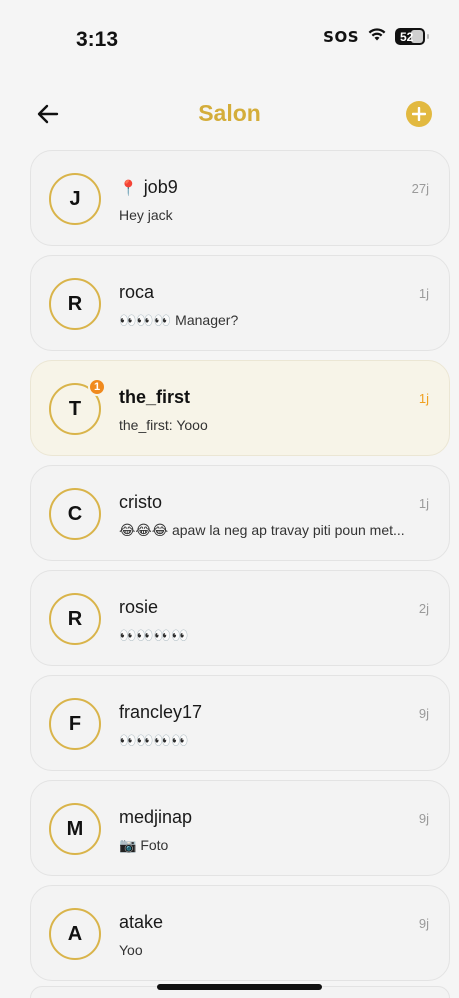 Image resolution: width=459 pixels, height=998 pixels. Describe the element at coordinates (240, 618) in the screenshot. I see `chat-item-rosie: R rosie 2j 👀👀👀👀` at that location.